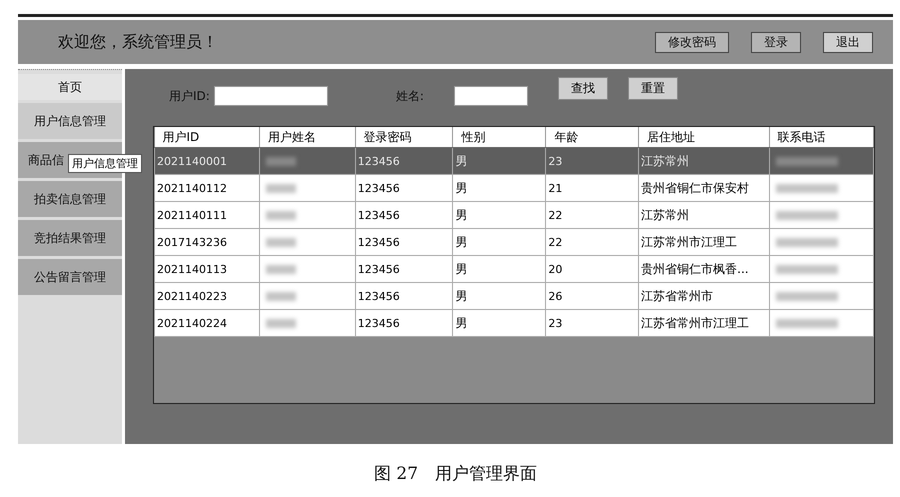 This screenshot has height=497, width=900. I want to click on table-cell: 2021140111, so click(192, 215).